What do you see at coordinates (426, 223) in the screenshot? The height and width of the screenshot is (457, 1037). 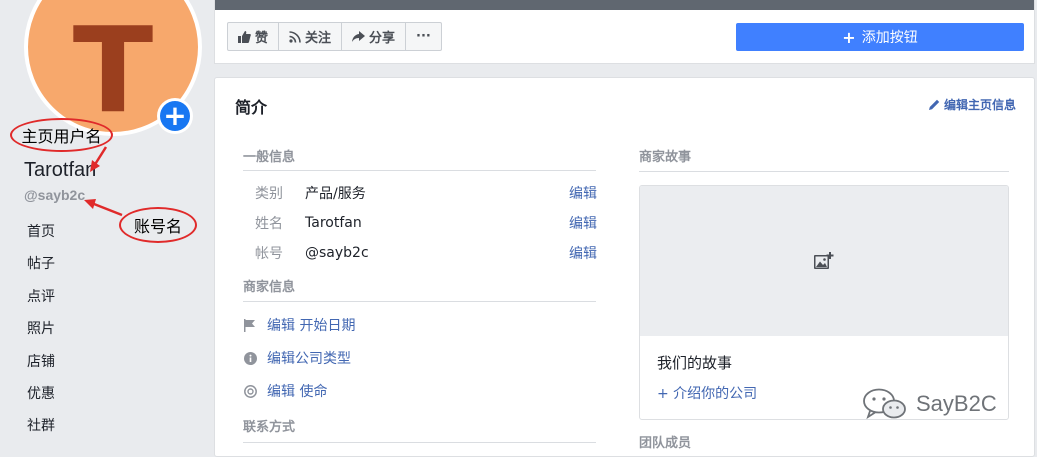 I see `info-row-name: 姓名 Tarotfan 编辑` at bounding box center [426, 223].